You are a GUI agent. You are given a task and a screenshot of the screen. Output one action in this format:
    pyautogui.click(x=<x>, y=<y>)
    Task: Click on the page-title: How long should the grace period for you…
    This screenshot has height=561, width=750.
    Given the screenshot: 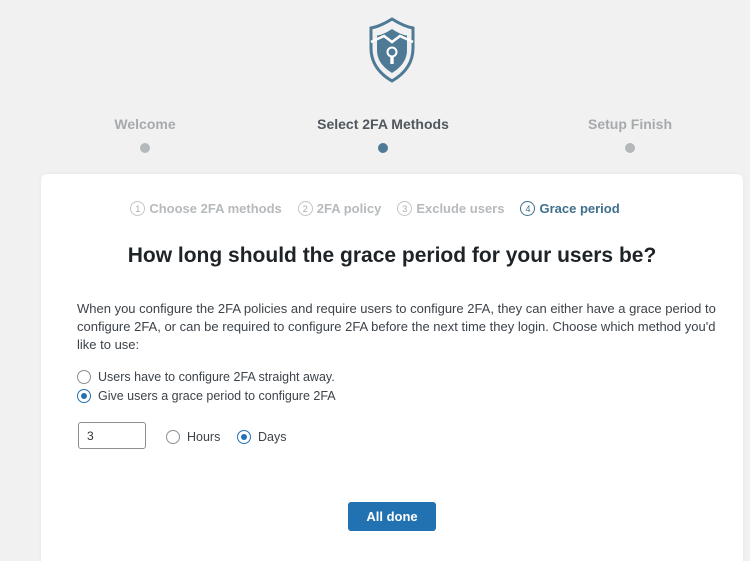 What is the action you would take?
    pyautogui.click(x=392, y=255)
    